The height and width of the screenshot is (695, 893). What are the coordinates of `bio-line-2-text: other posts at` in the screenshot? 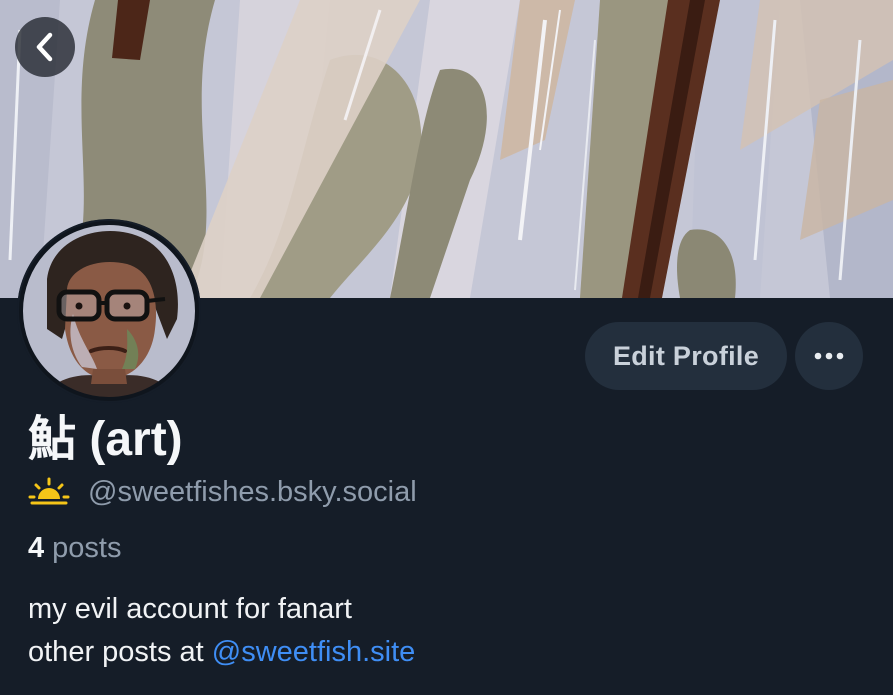 It's located at (116, 652).